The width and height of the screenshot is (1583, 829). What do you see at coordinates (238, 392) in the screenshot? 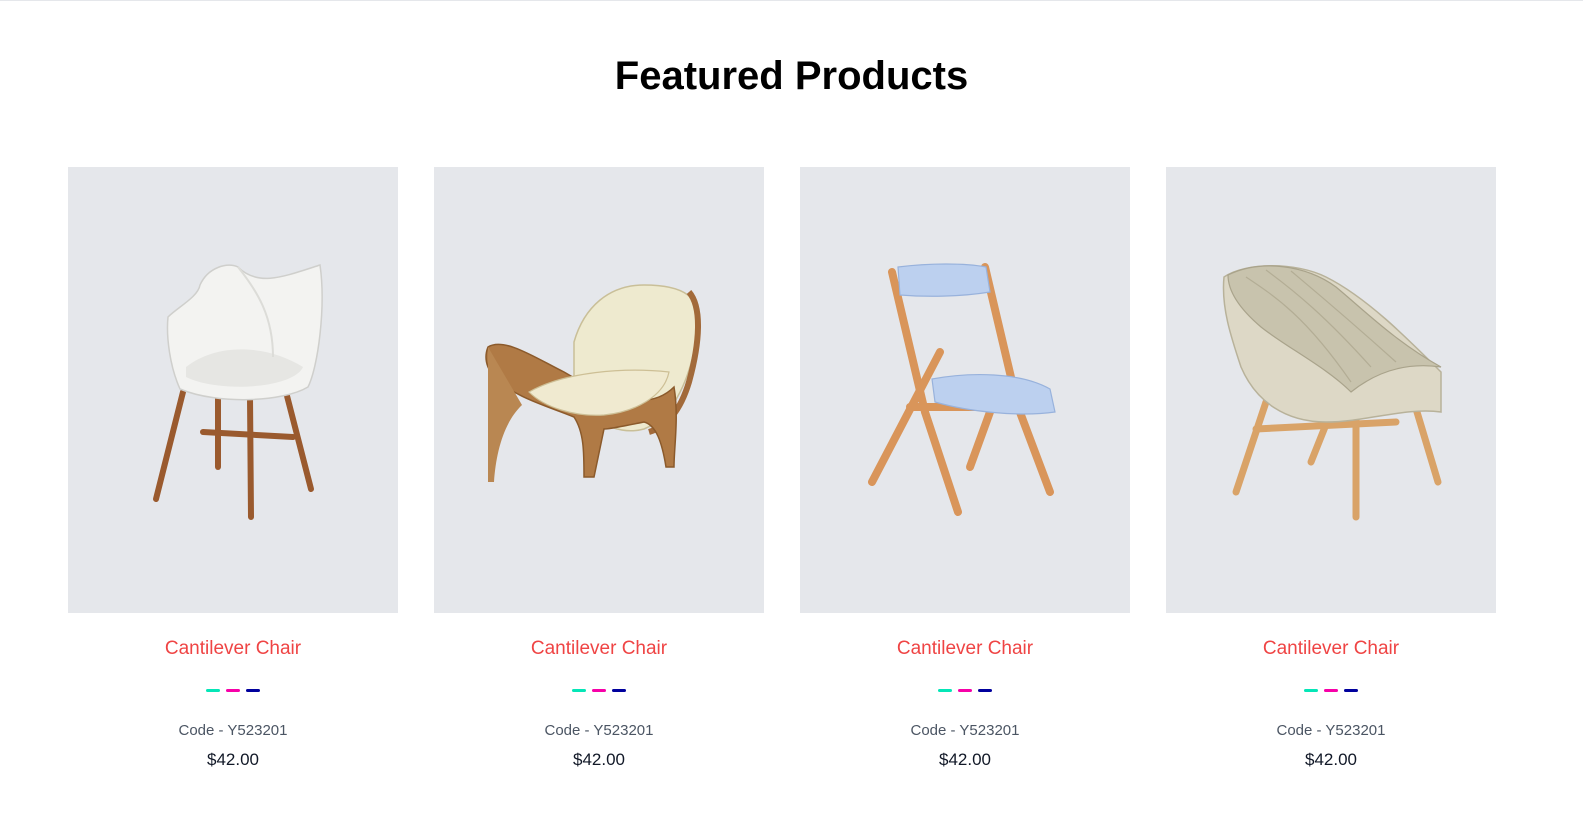
I see `white-shell-chair-image` at bounding box center [238, 392].